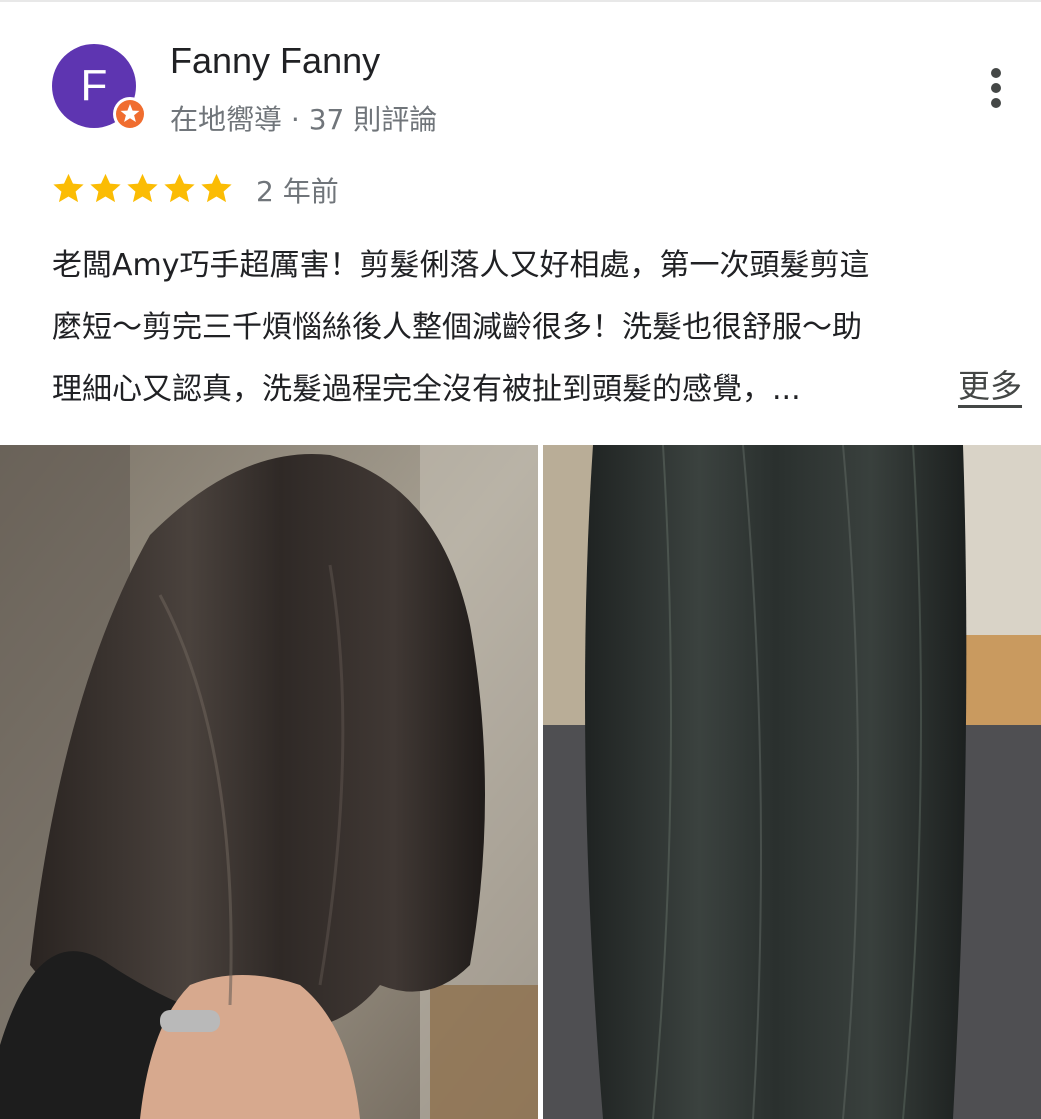  What do you see at coordinates (275, 61) in the screenshot?
I see `reviewer-name: Fanny Fanny` at bounding box center [275, 61].